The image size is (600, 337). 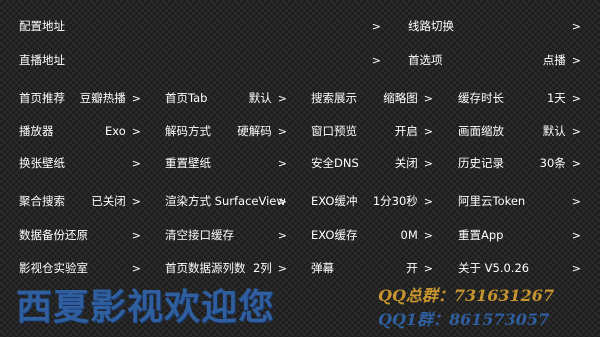 I want to click on setting-value: 硬解码, so click(x=254, y=131).